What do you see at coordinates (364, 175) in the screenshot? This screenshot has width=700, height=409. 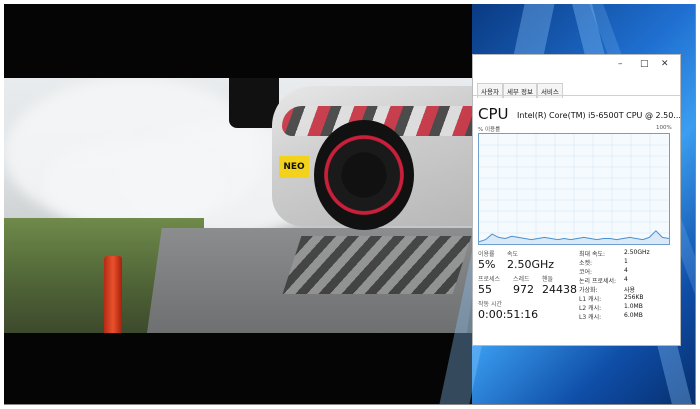 I see `car-wheel` at bounding box center [364, 175].